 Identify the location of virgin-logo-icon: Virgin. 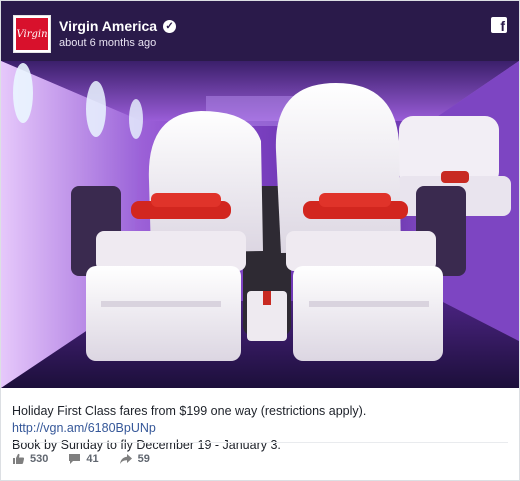
(32, 34).